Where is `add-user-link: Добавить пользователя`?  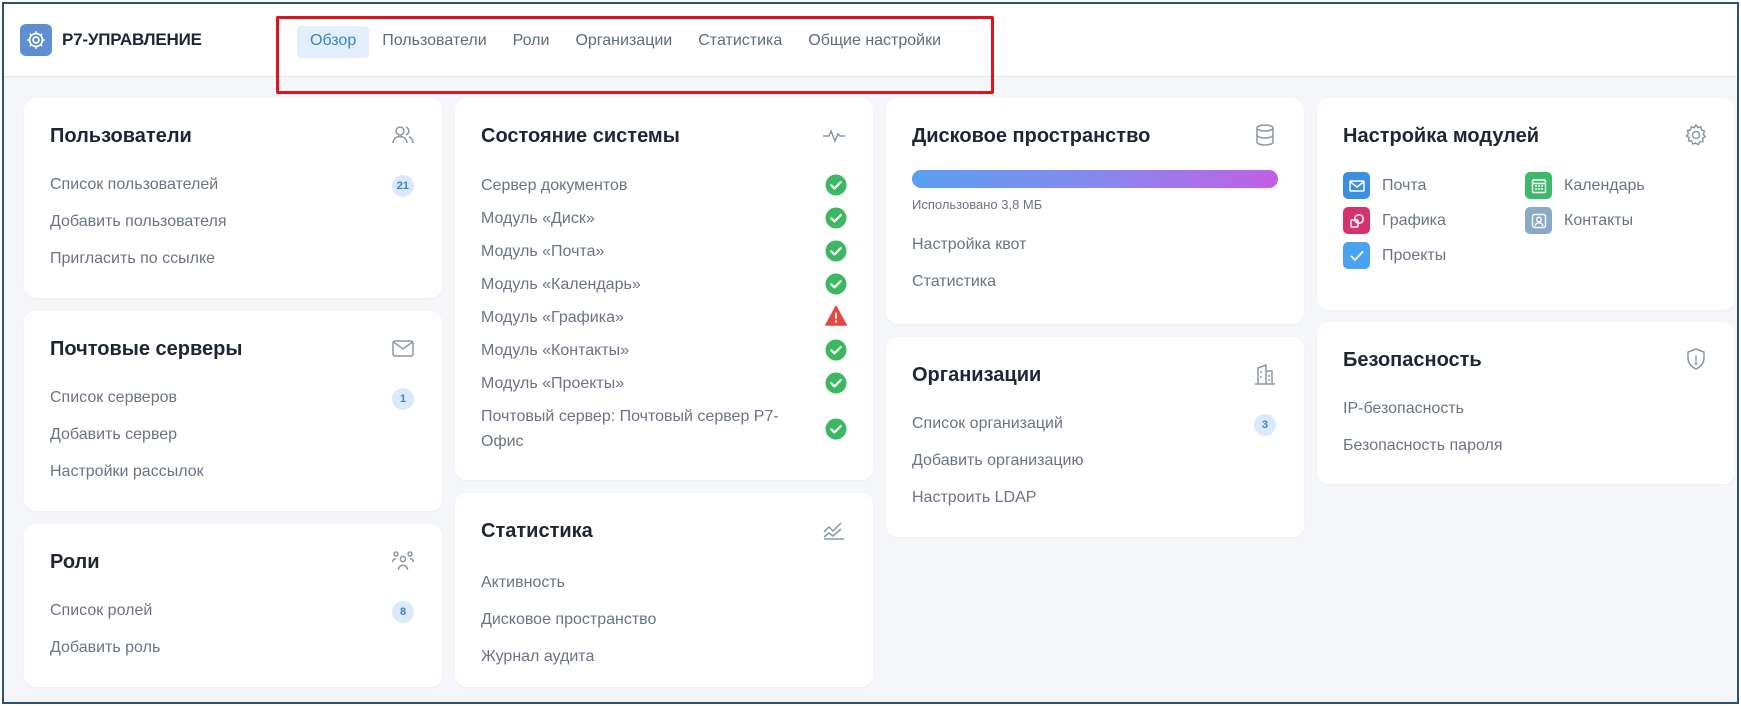
add-user-link: Добавить пользователя is located at coordinates (138, 222).